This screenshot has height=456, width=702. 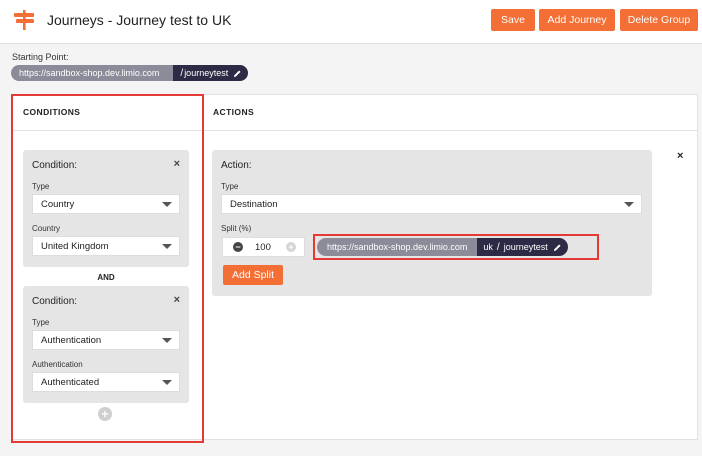 I want to click on destination-path-segment: uk / journeytest, so click(x=522, y=247).